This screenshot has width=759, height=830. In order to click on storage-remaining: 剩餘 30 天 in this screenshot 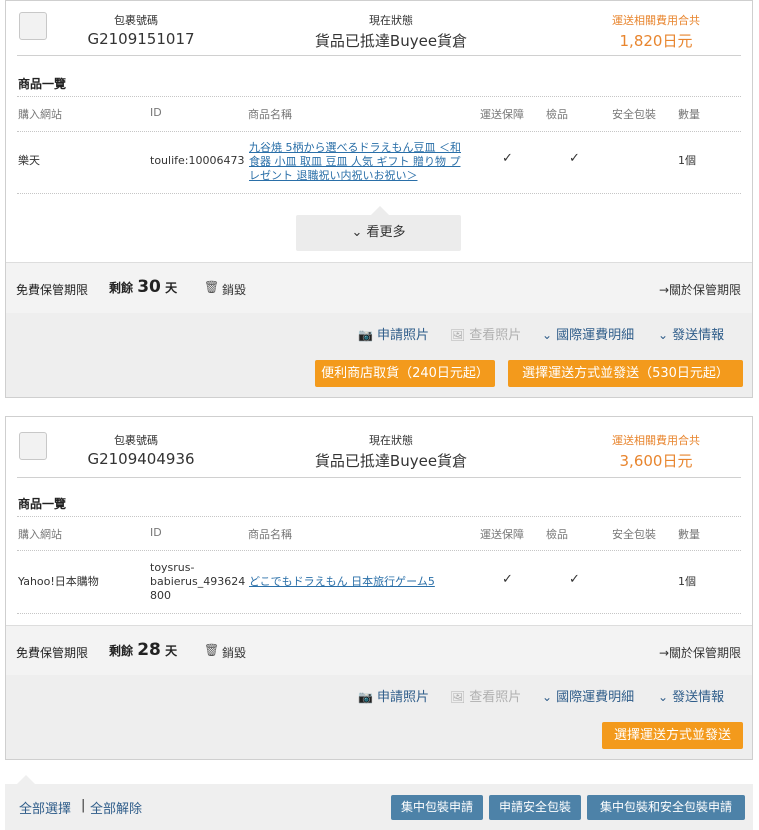, I will do `click(143, 287)`.